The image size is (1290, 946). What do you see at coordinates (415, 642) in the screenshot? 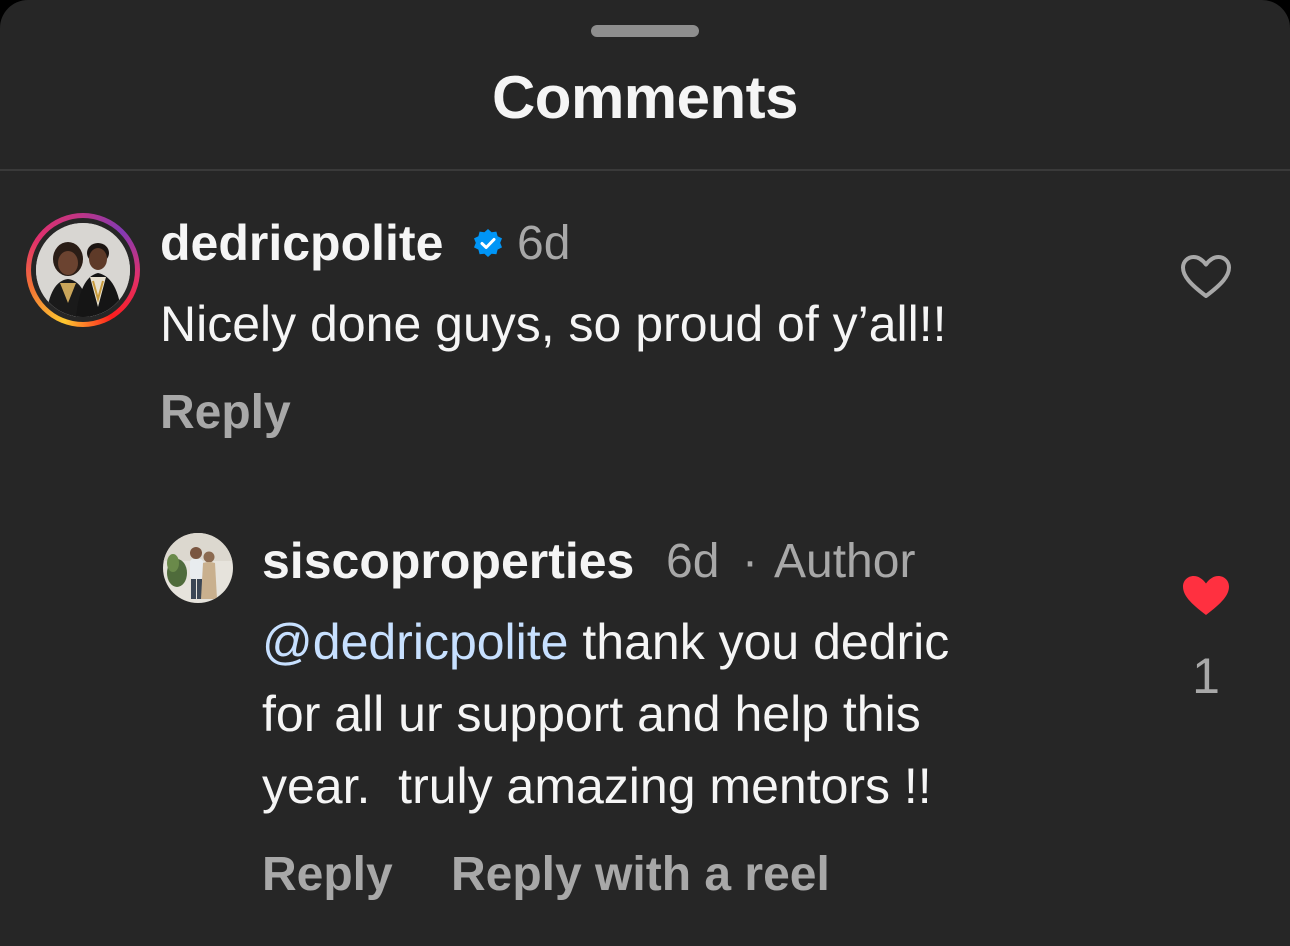
I see `mention-link: @dedricpolite` at bounding box center [415, 642].